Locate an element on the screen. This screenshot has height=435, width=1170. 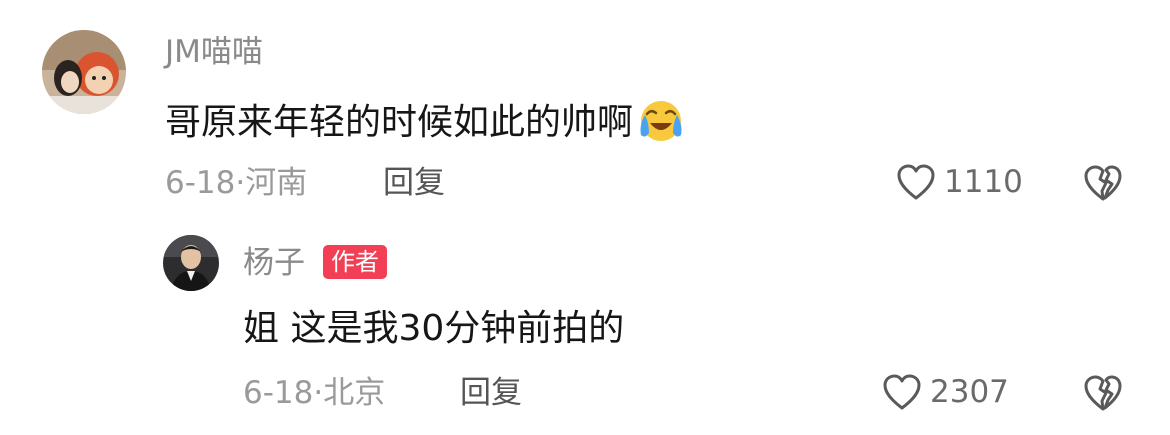
like-button: 2307 is located at coordinates (945, 392).